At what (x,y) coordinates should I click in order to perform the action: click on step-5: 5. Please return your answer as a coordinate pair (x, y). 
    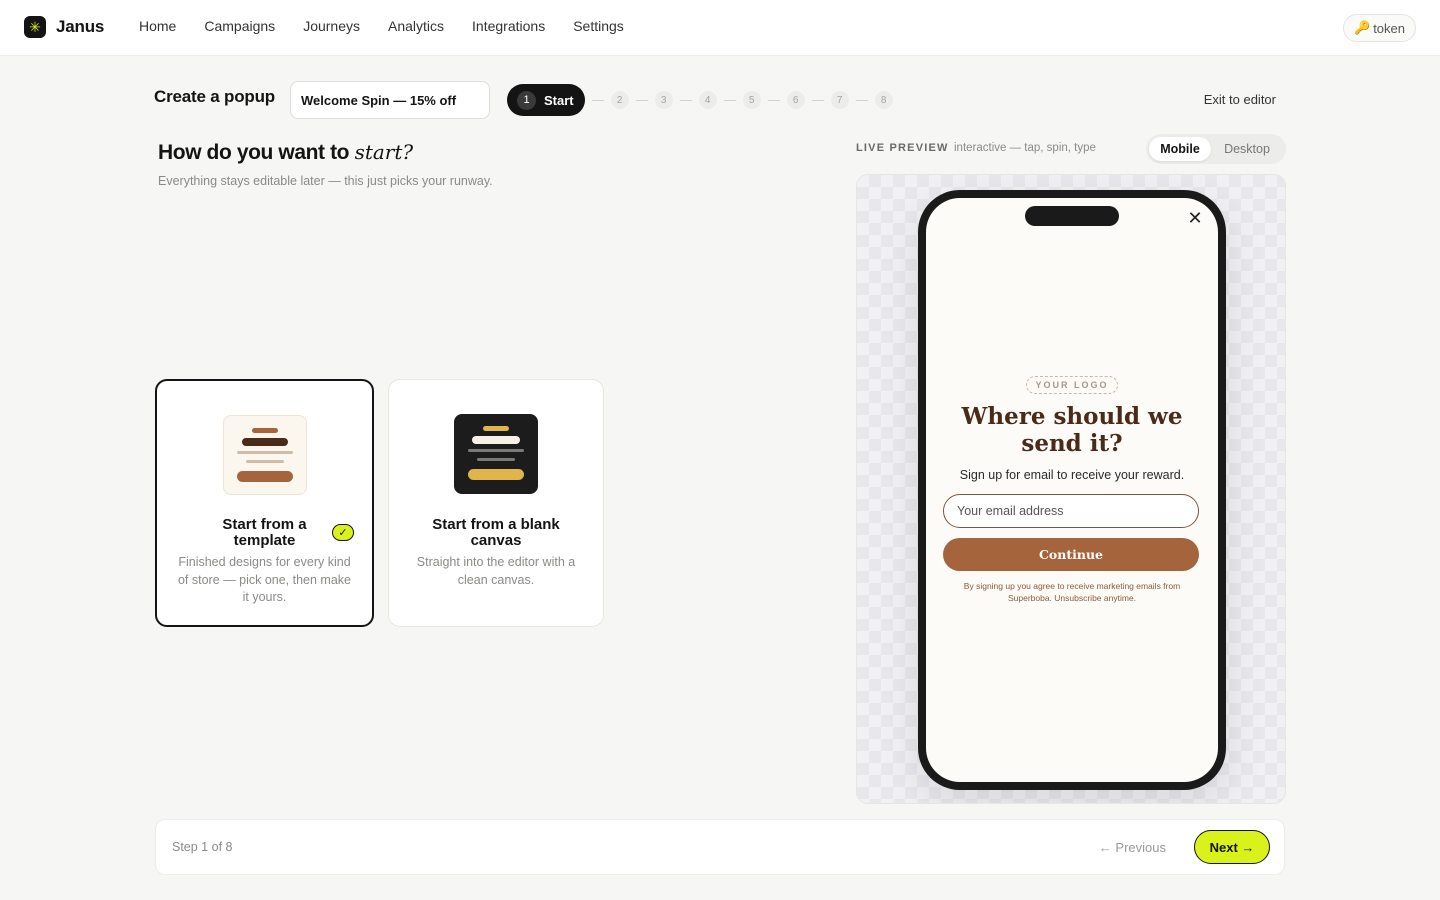
    Looking at the image, I should click on (751, 100).